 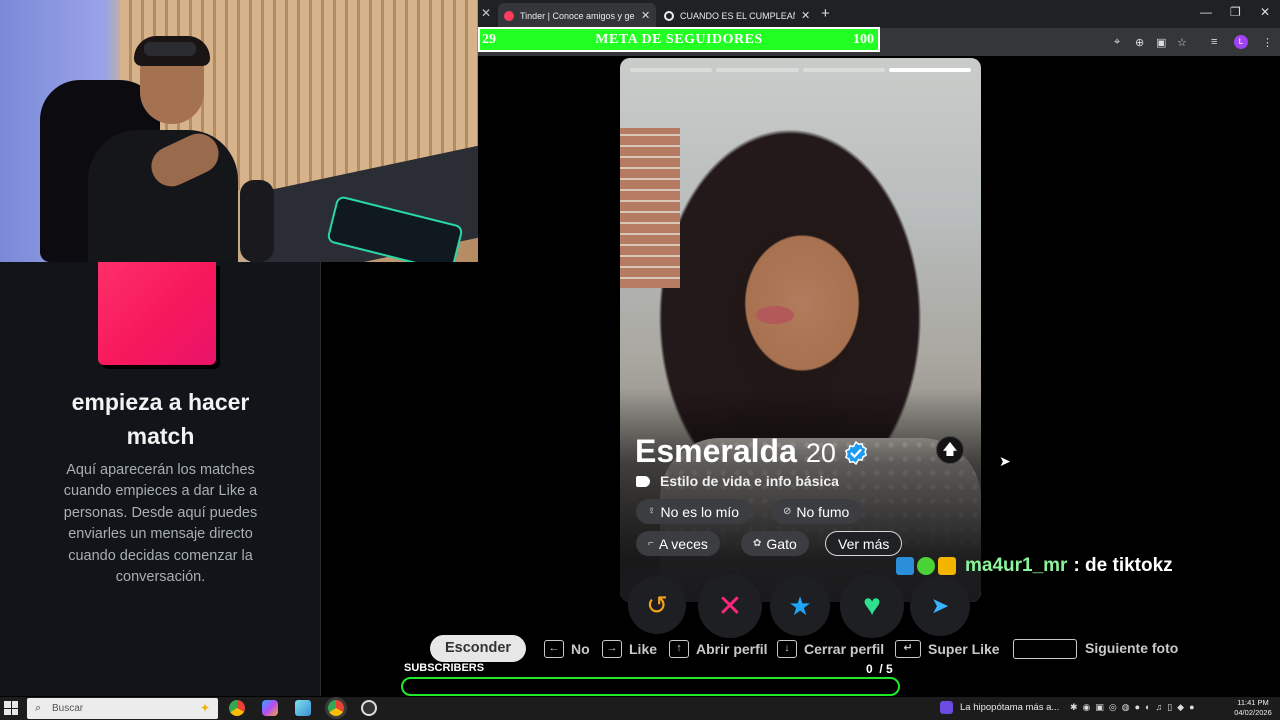 I want to click on like-button: ♥, so click(x=872, y=606).